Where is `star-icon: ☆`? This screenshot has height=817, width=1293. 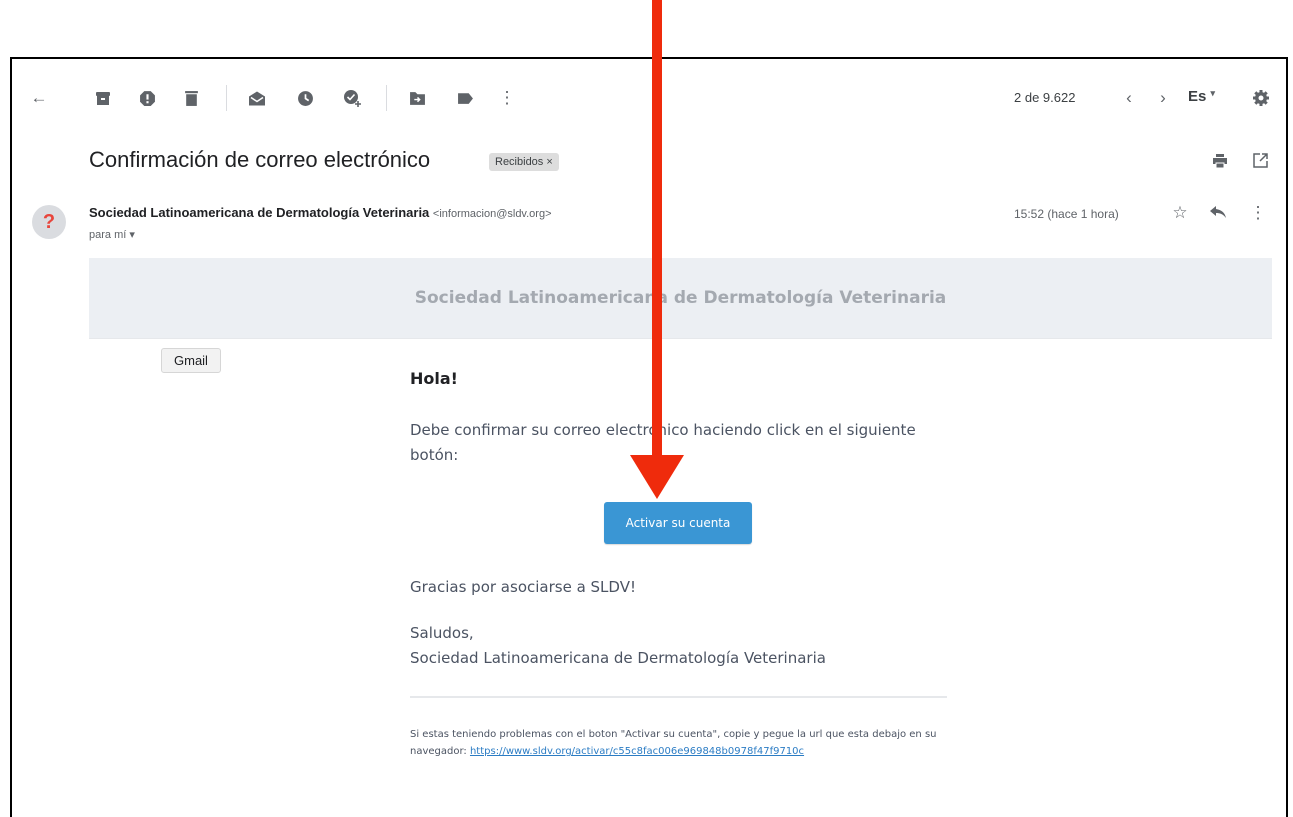
star-icon: ☆ is located at coordinates (1180, 213).